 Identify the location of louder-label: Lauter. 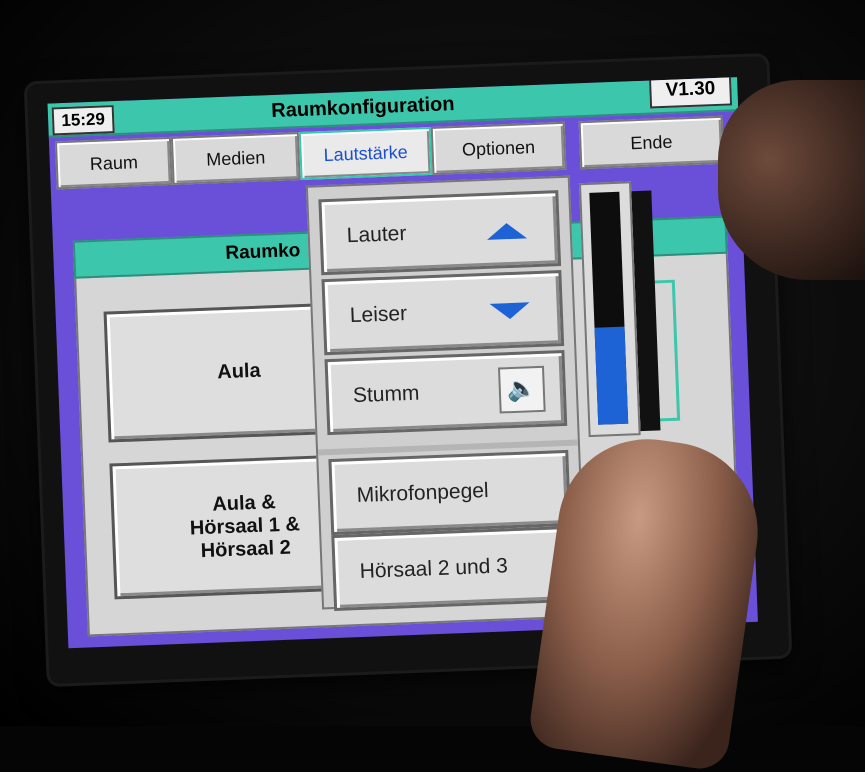
(376, 234).